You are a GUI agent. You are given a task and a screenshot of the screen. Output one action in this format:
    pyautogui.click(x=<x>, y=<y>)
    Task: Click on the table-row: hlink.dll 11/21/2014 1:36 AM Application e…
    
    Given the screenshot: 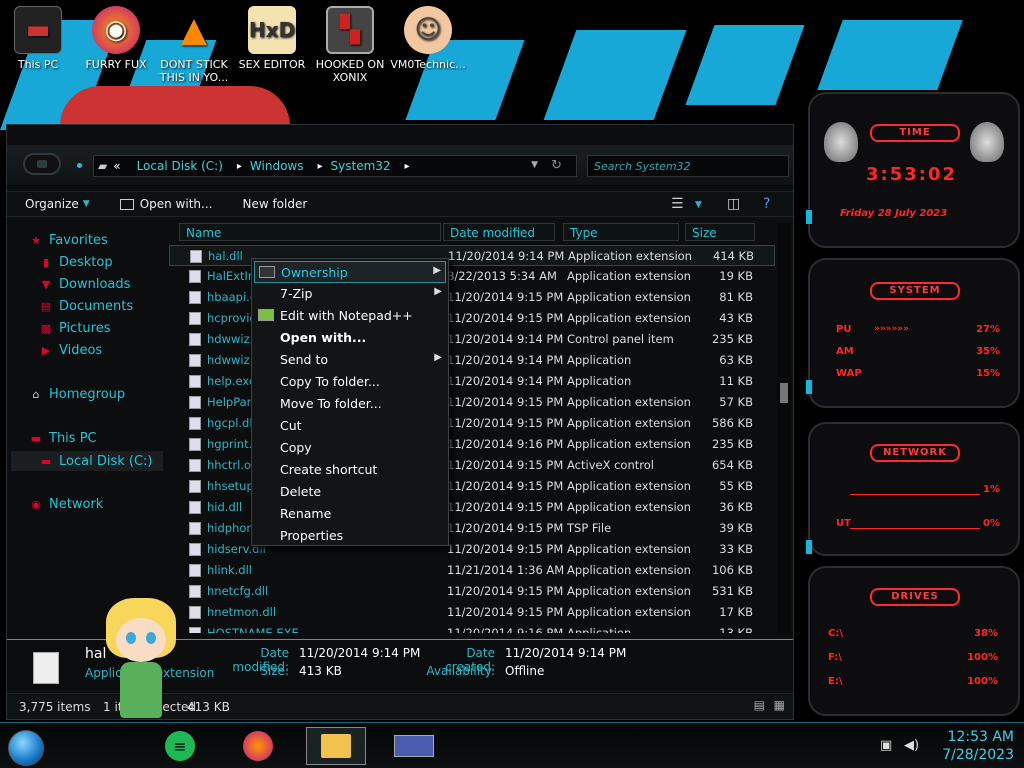 What is the action you would take?
    pyautogui.click(x=472, y=570)
    